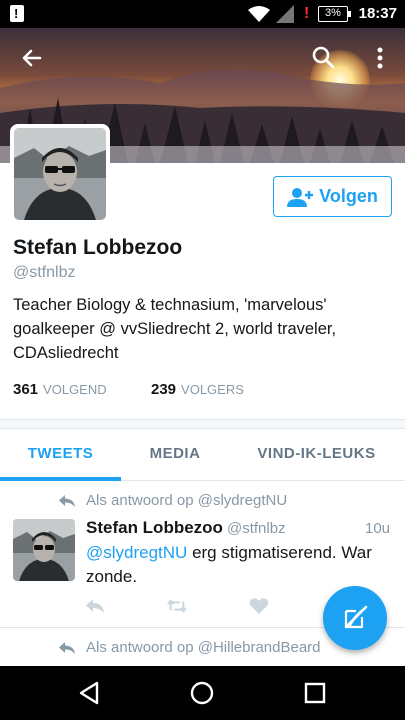 The width and height of the screenshot is (405, 720). What do you see at coordinates (348, 196) in the screenshot?
I see `follow-button-label: Volgen` at bounding box center [348, 196].